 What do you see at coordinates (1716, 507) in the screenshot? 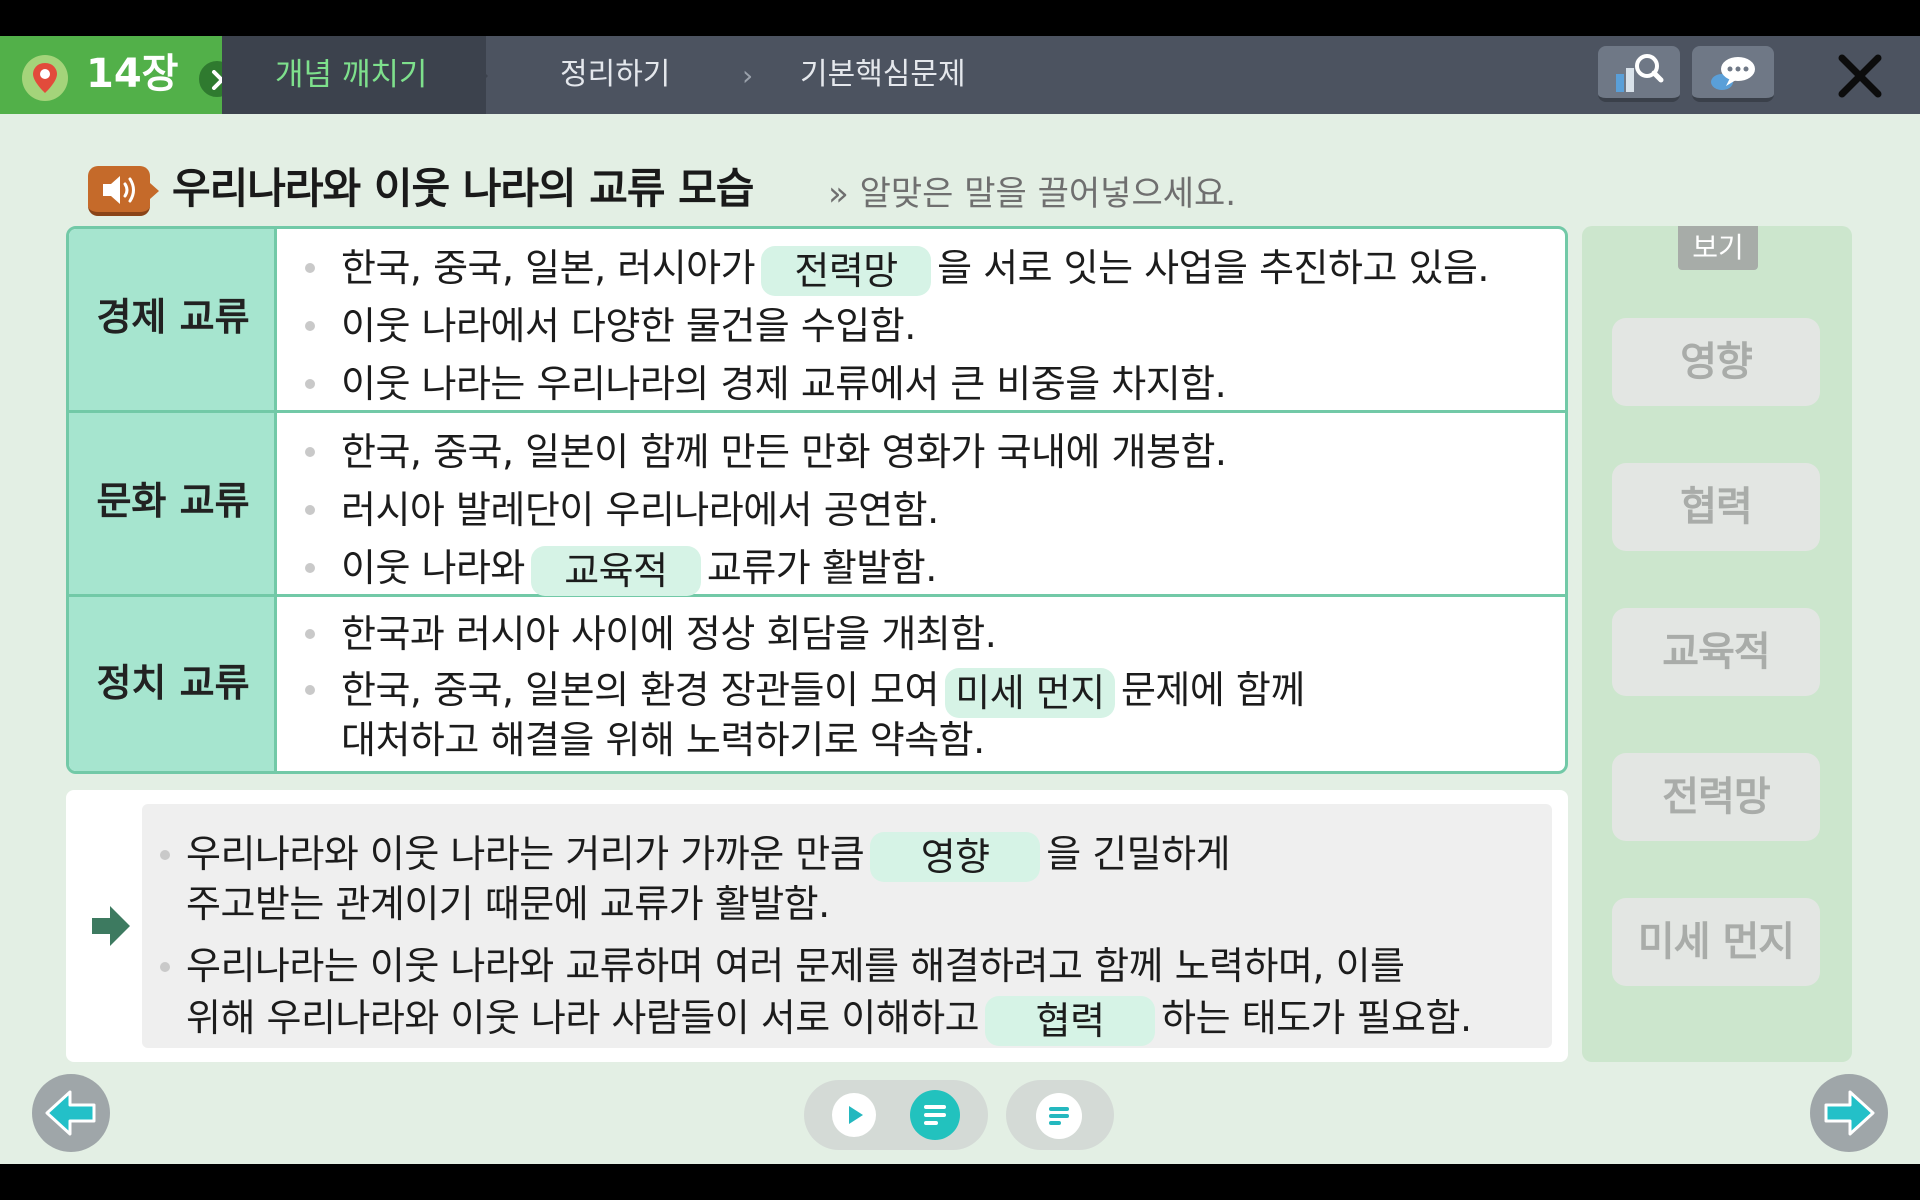
I see `word-chip-cooperation: 협력` at bounding box center [1716, 507].